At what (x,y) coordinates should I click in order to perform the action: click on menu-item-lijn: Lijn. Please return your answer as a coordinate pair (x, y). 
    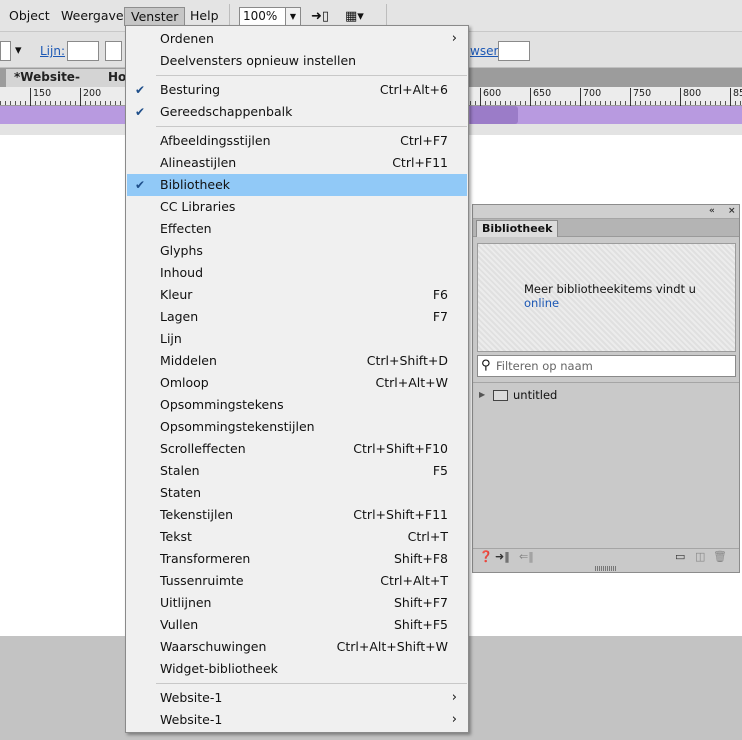
    Looking at the image, I should click on (297, 339).